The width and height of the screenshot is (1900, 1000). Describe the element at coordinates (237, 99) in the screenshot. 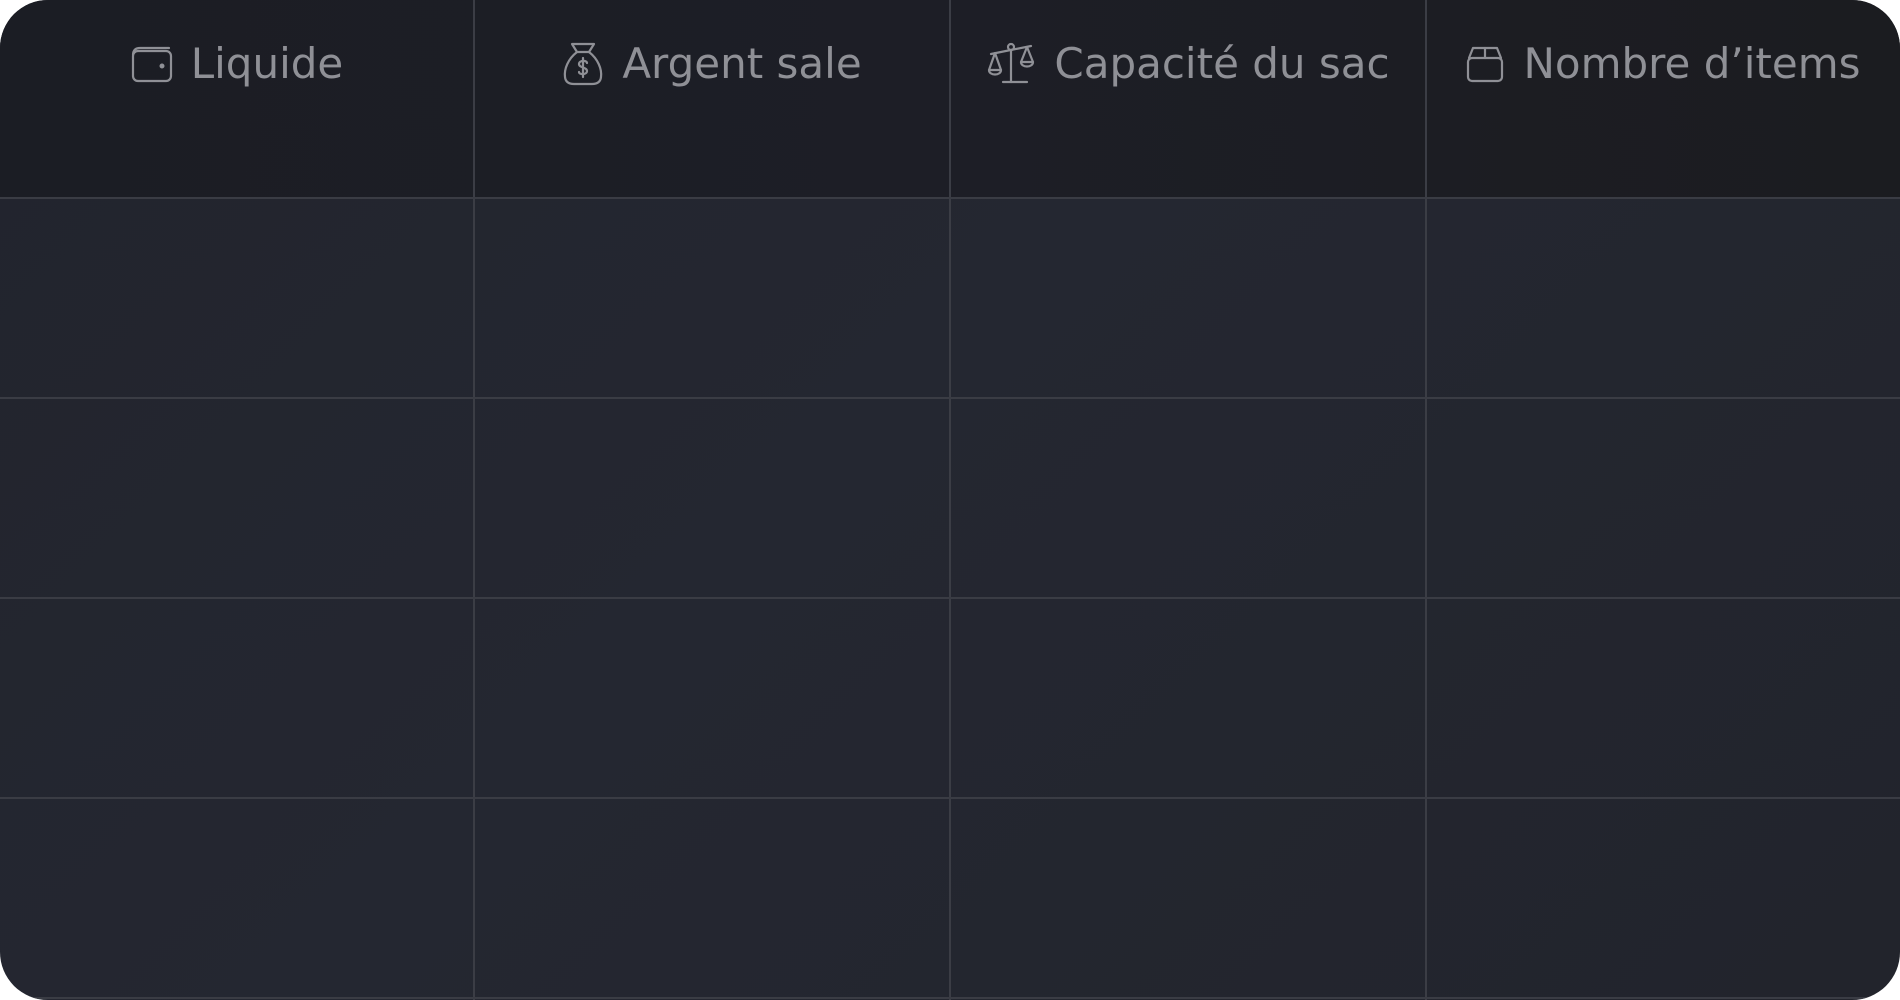

I see `column-header-liquide: Liquide` at that location.